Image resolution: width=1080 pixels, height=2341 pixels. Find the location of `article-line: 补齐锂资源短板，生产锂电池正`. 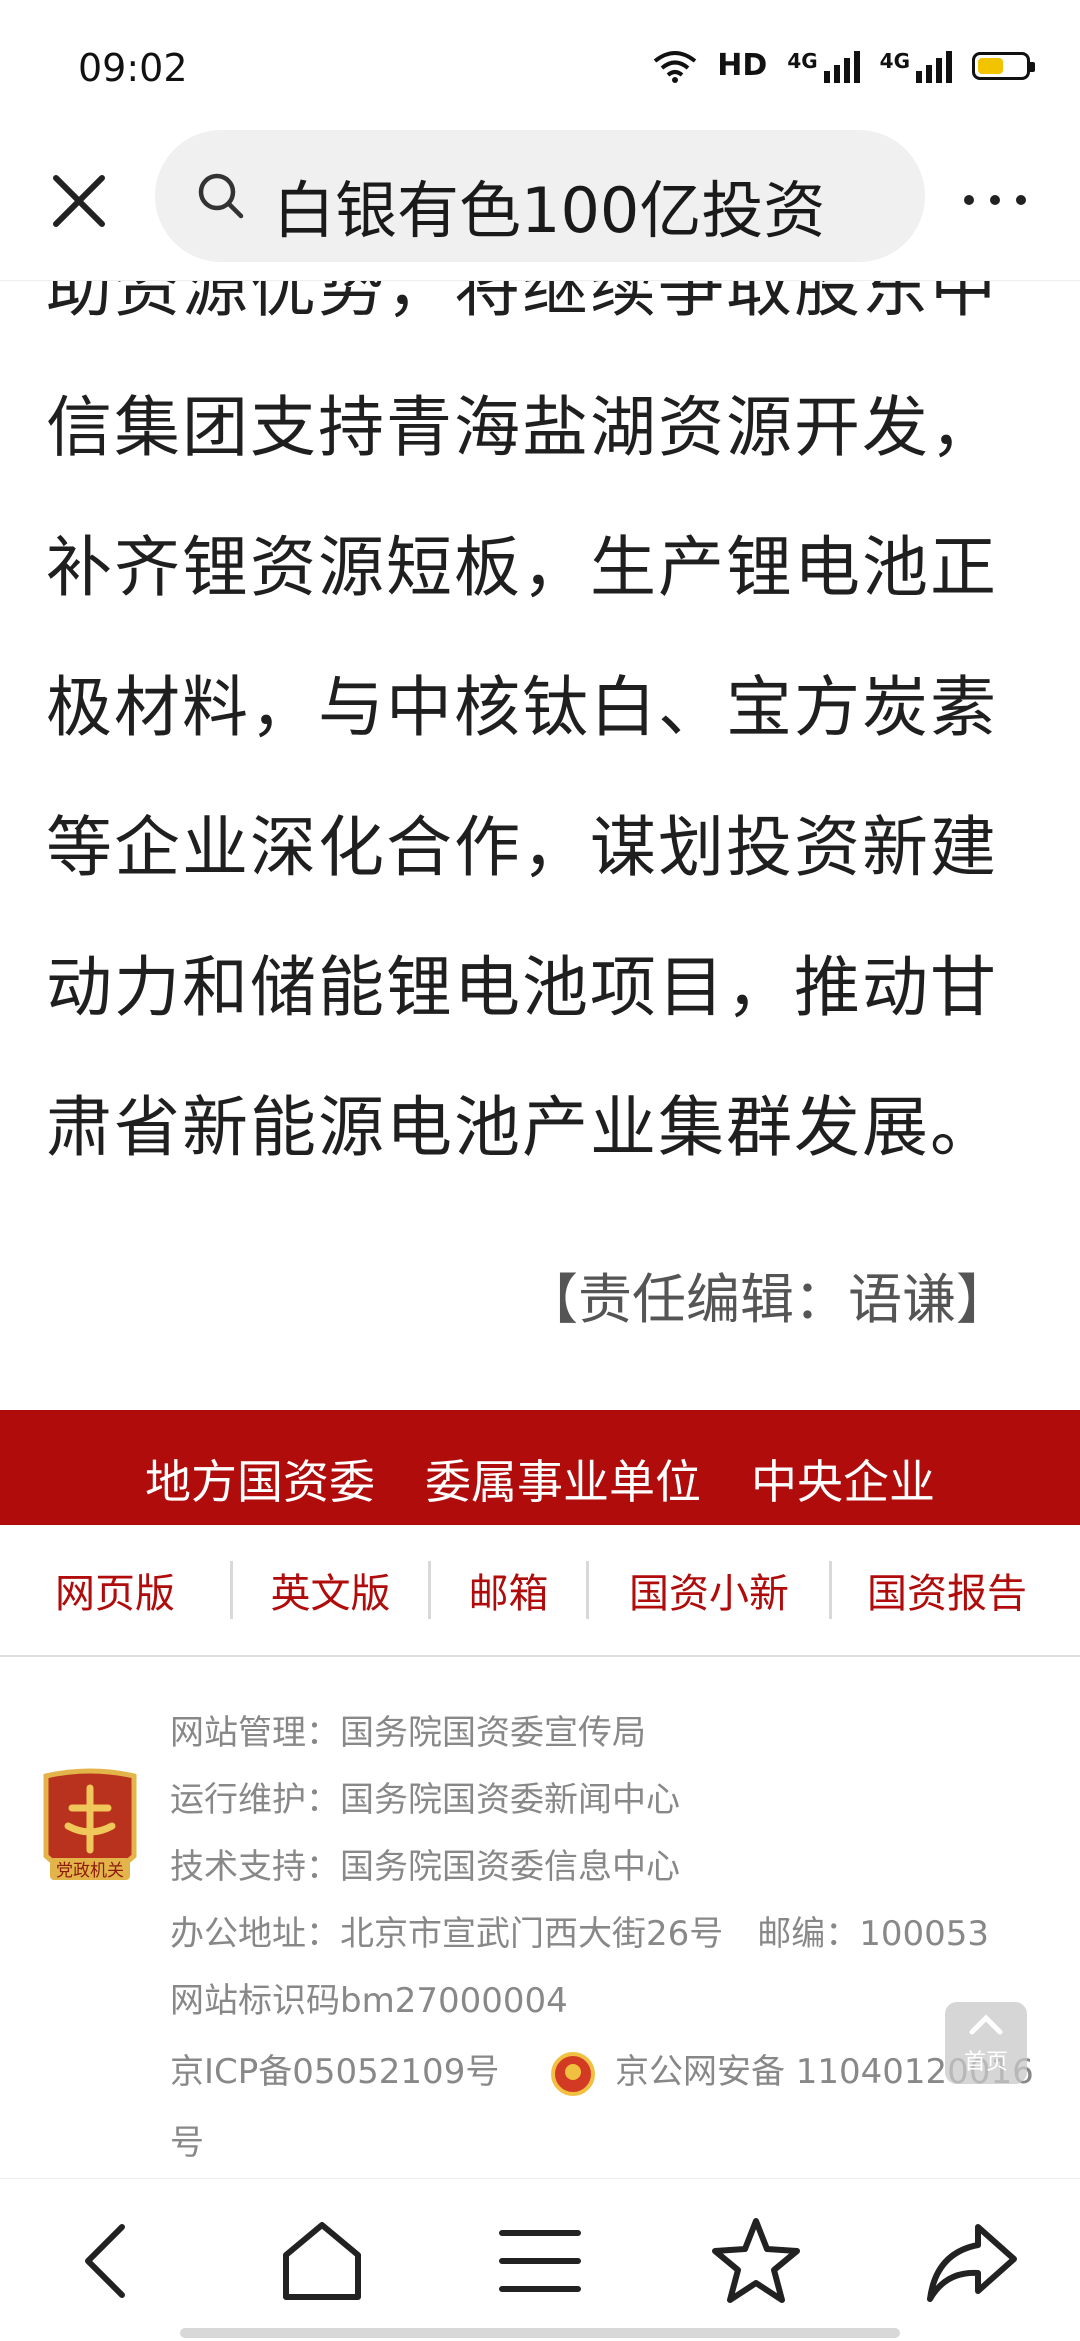

article-line: 补齐锂资源短板，生产锂电池正 is located at coordinates (522, 567).